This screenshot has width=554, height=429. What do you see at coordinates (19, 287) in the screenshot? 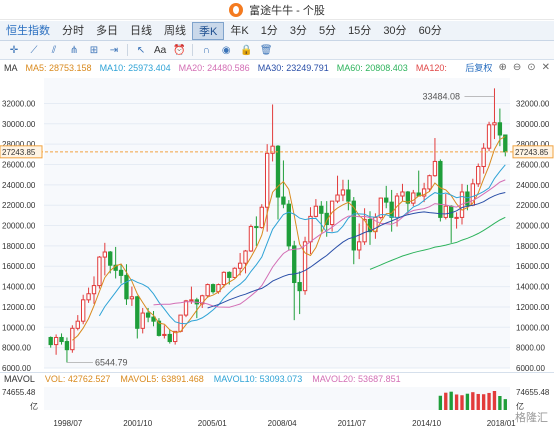
I see `y-tick-label-left: 14000.00` at bounding box center [19, 287].